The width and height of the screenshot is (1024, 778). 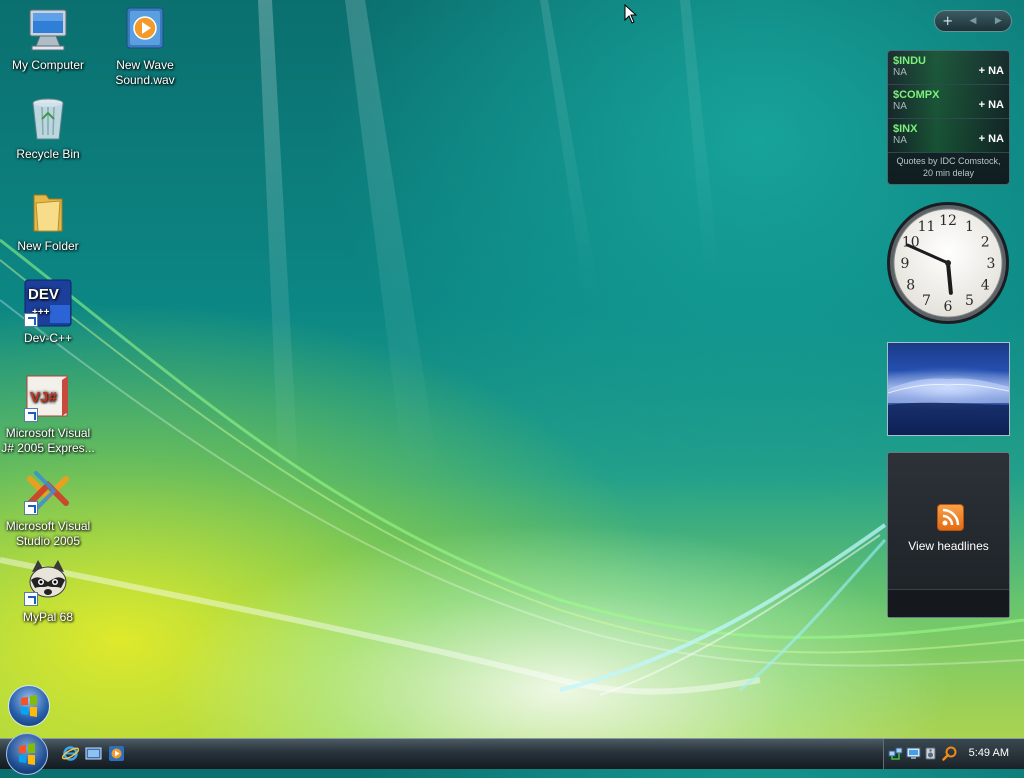 I want to click on stock-quote-credit: Quotes by IDC Comstock, 20 min delay, so click(x=948, y=167).